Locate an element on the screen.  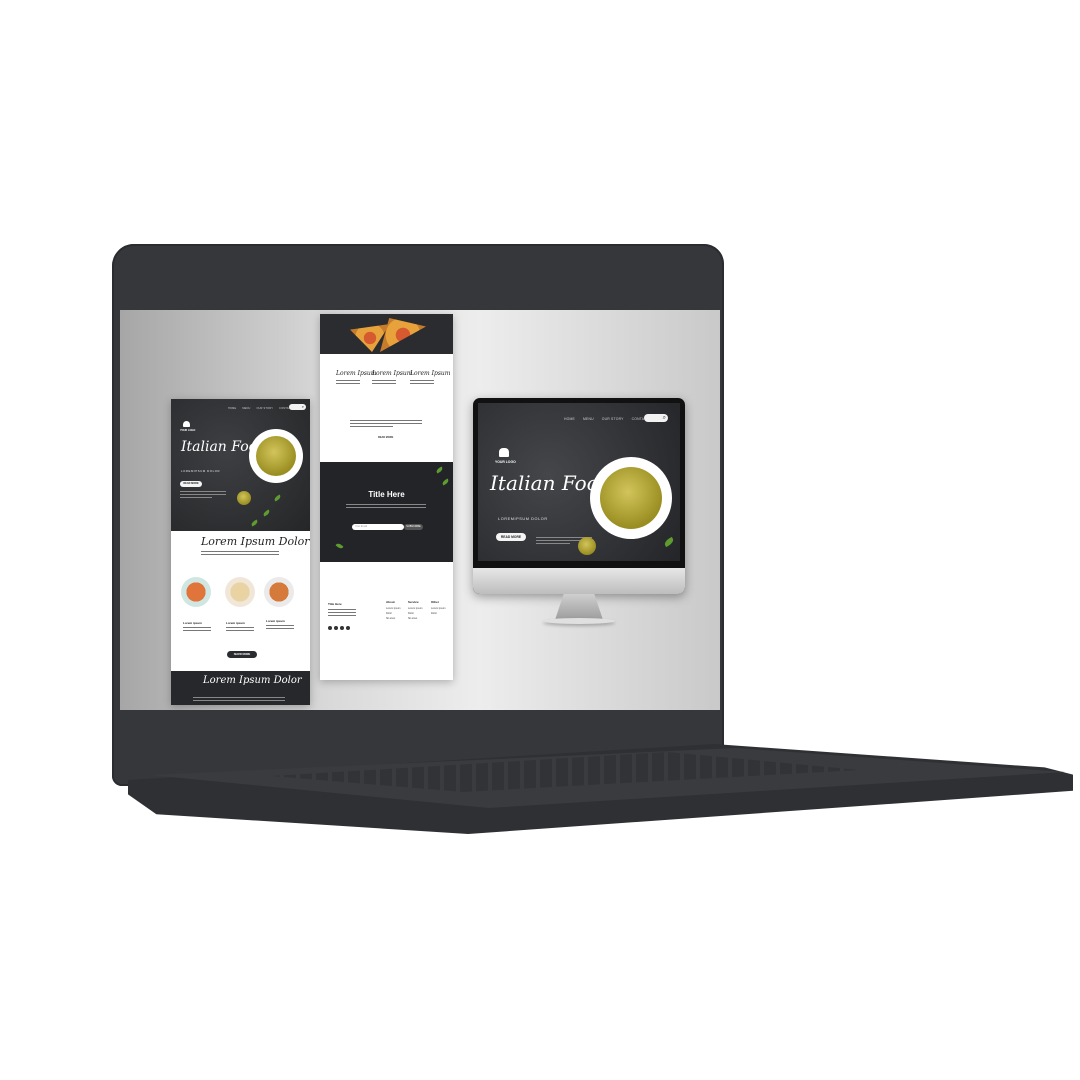
pizza-slice-image is located at coordinates (403, 335).